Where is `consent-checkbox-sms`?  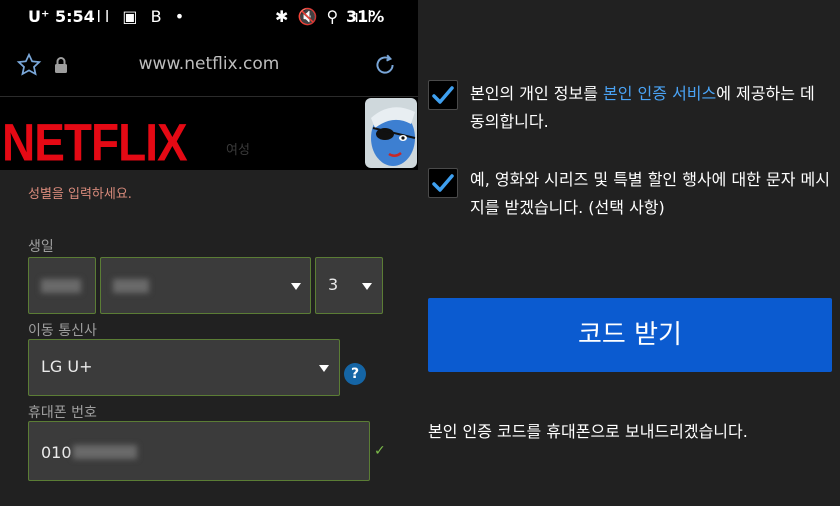
consent-checkbox-sms is located at coordinates (443, 183).